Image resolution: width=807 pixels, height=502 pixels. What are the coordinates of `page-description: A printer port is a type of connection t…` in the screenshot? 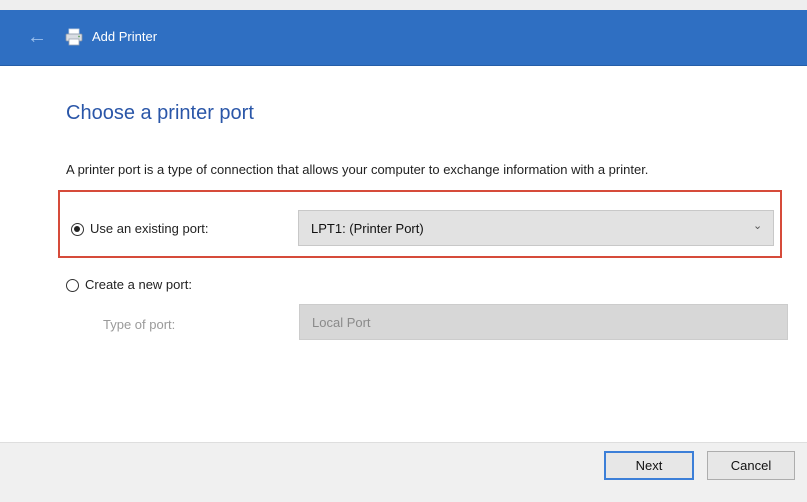 It's located at (357, 169).